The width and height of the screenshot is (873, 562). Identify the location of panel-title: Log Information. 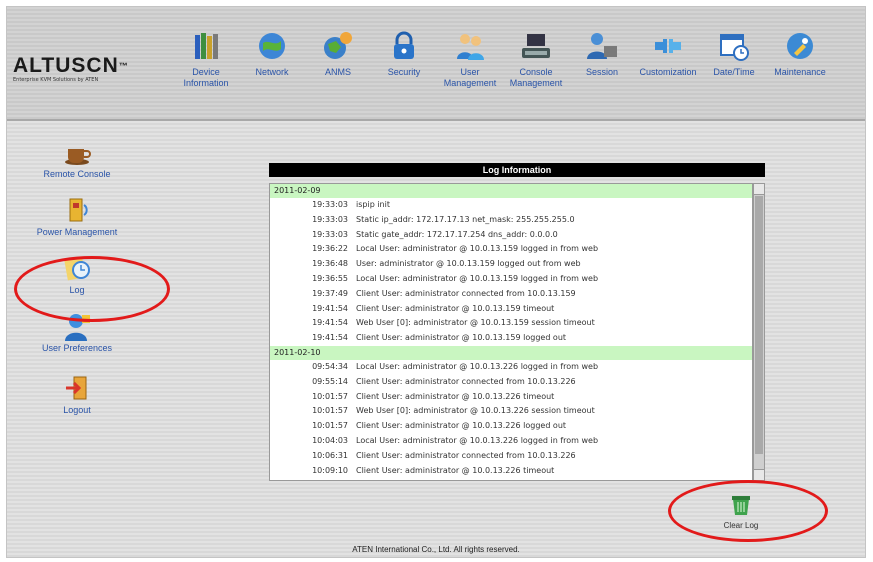
(517, 170).